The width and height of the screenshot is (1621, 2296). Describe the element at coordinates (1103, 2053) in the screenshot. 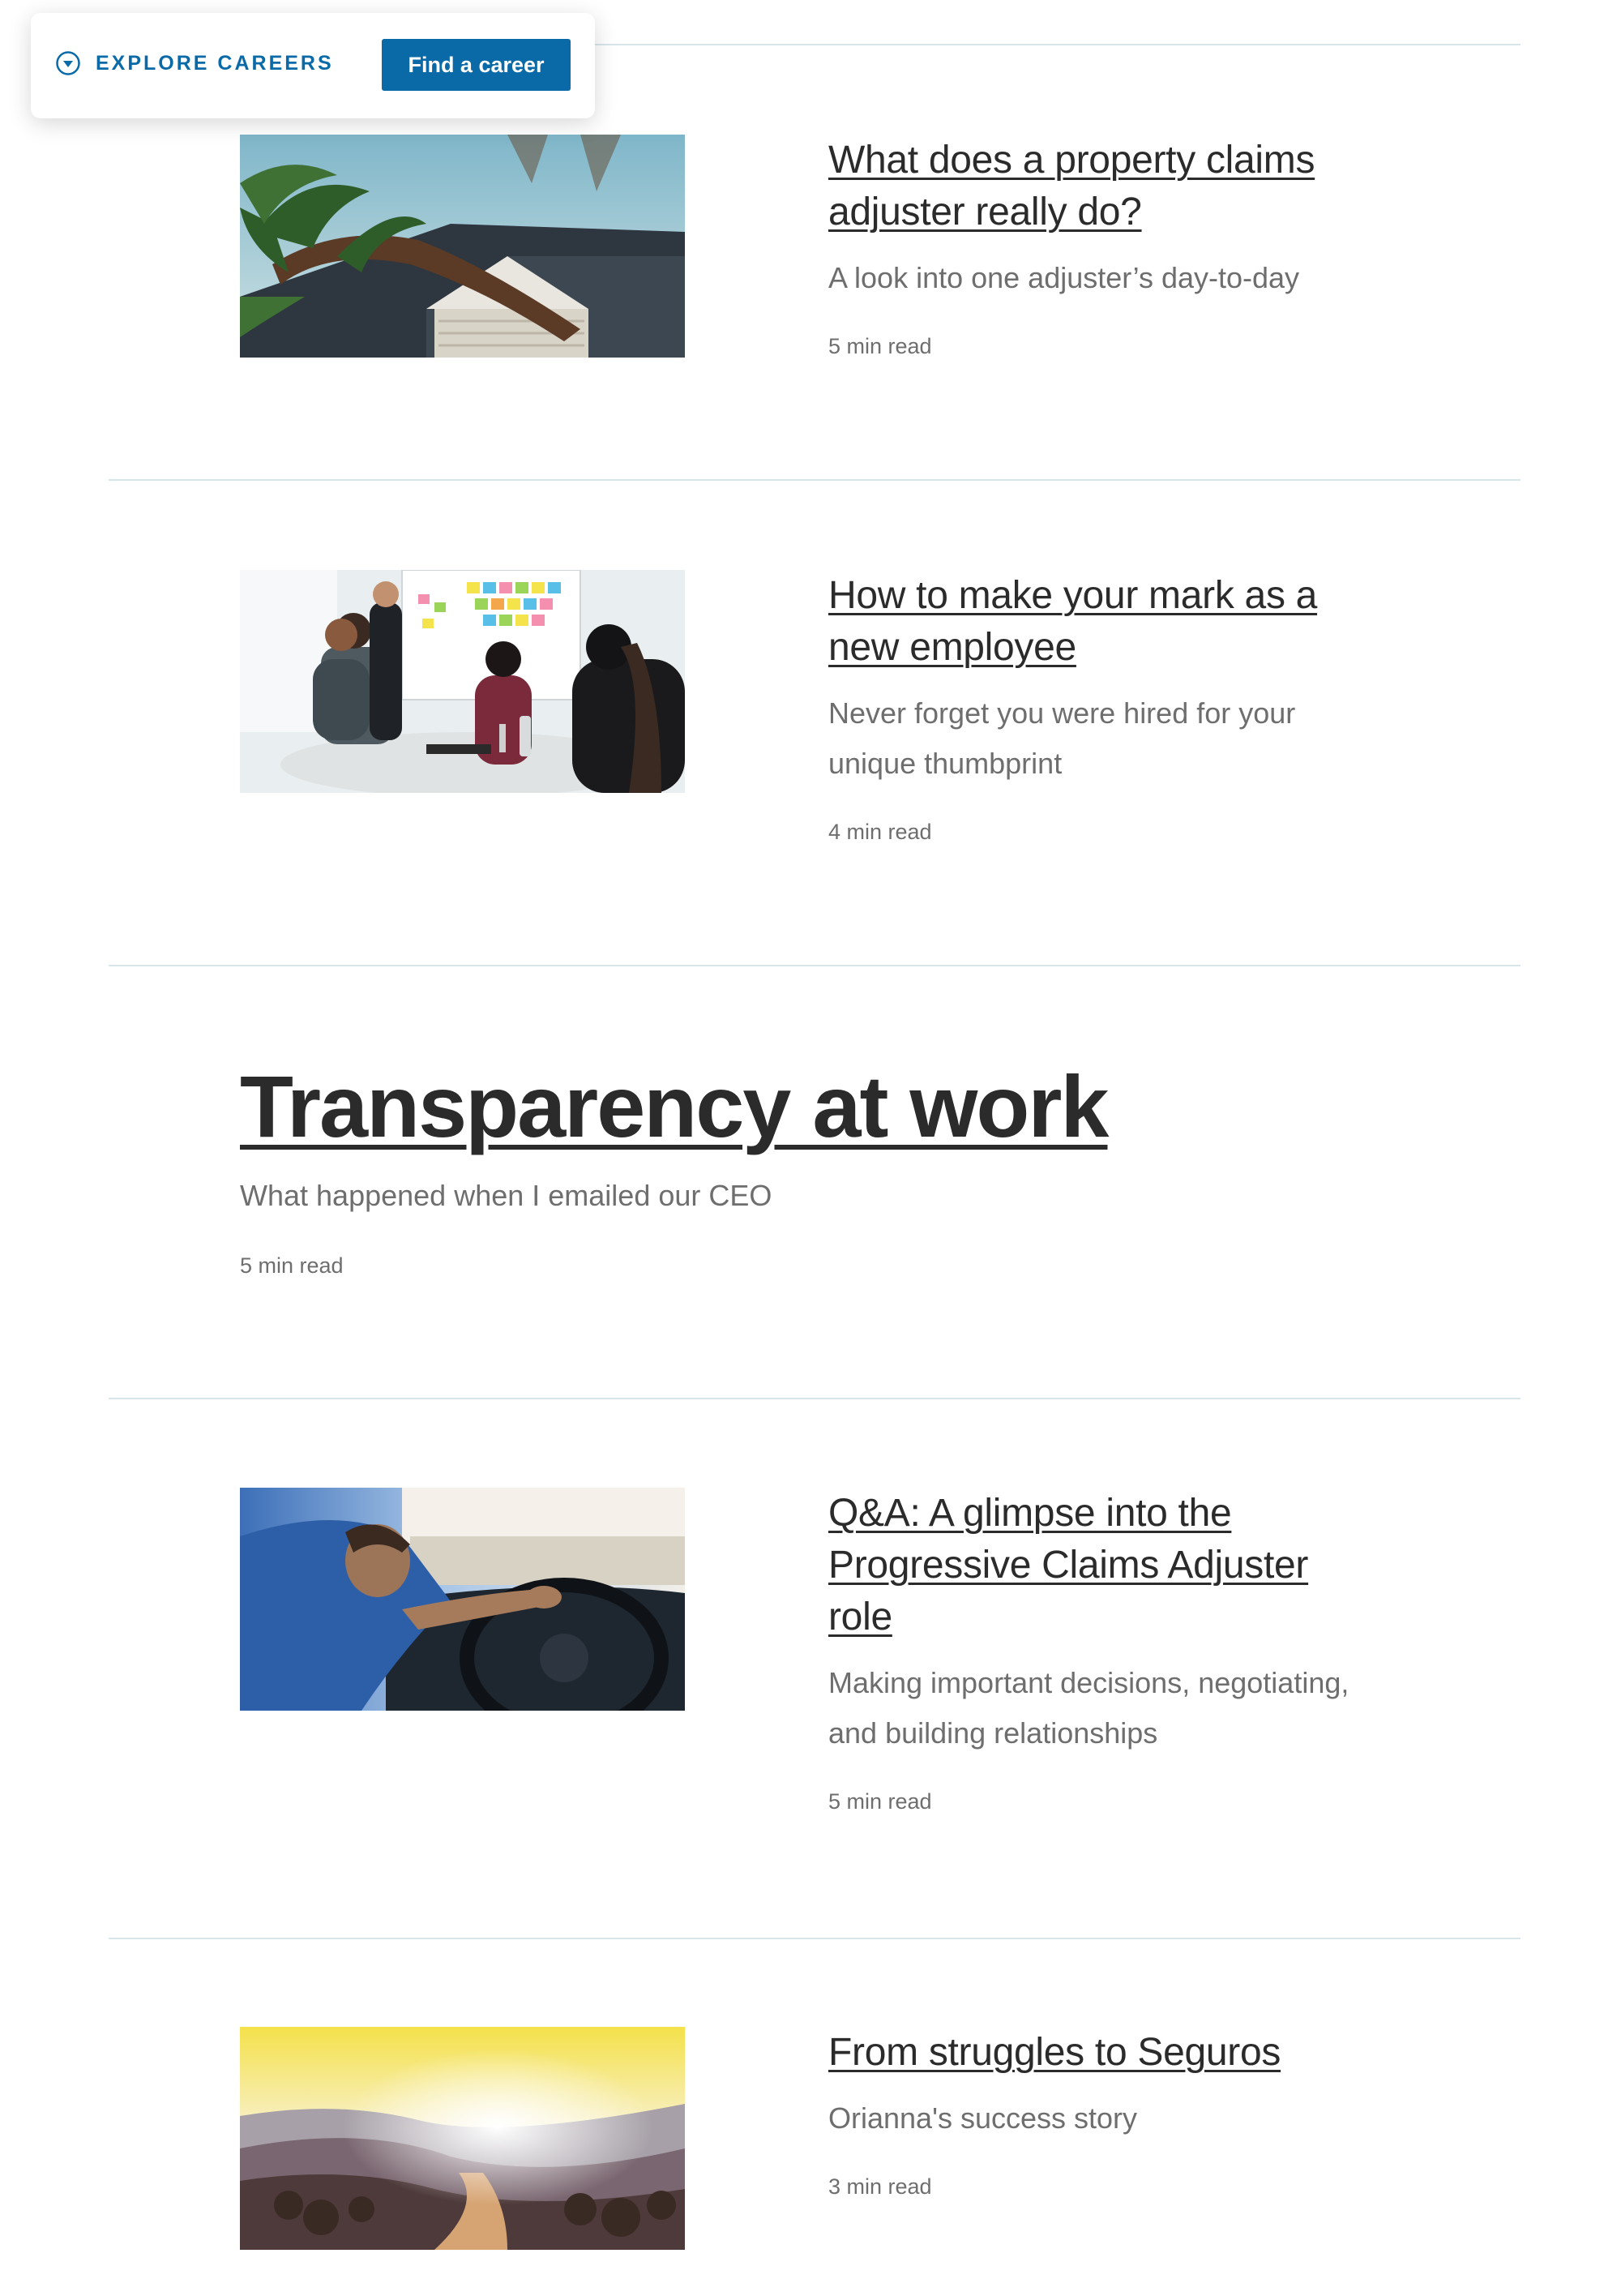

I see `article-title-link: From struggles to Seguros` at that location.